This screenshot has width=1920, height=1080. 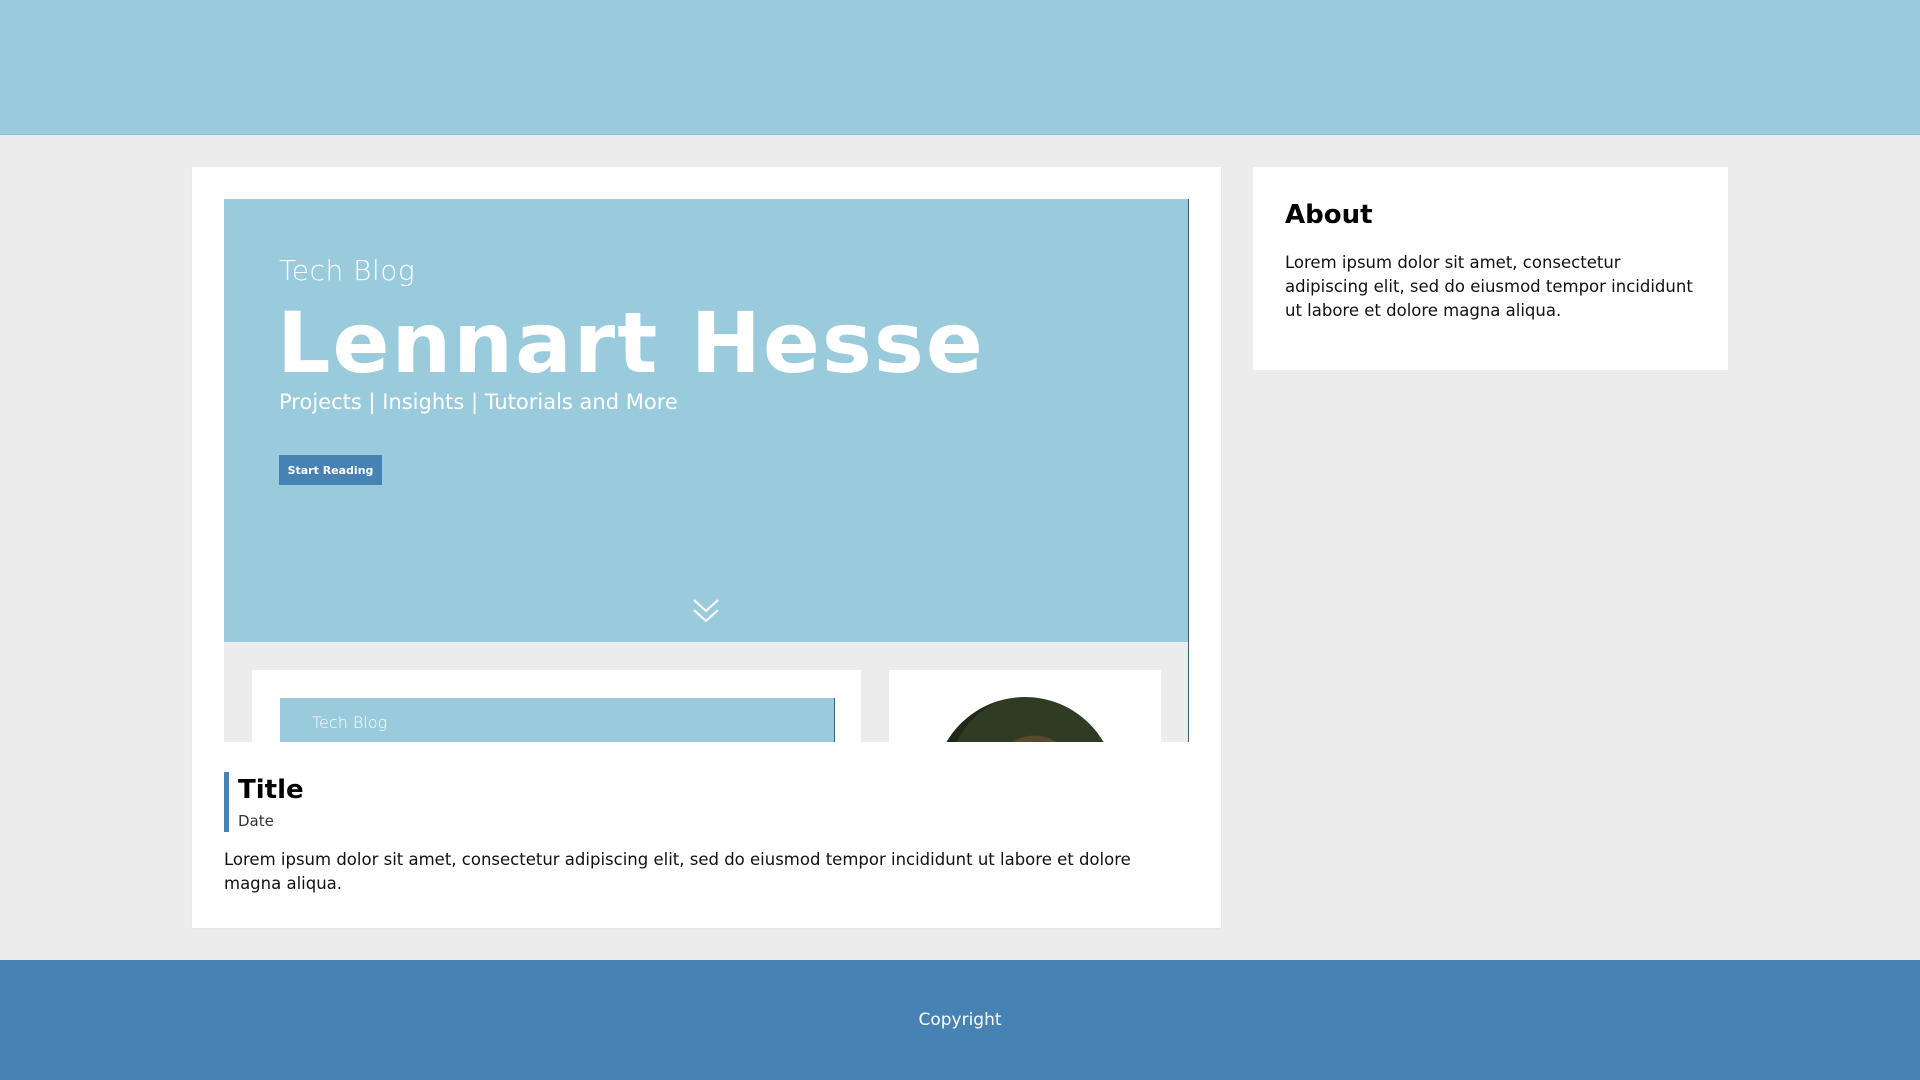 I want to click on preview-mini-about-card, so click(x=1025, y=706).